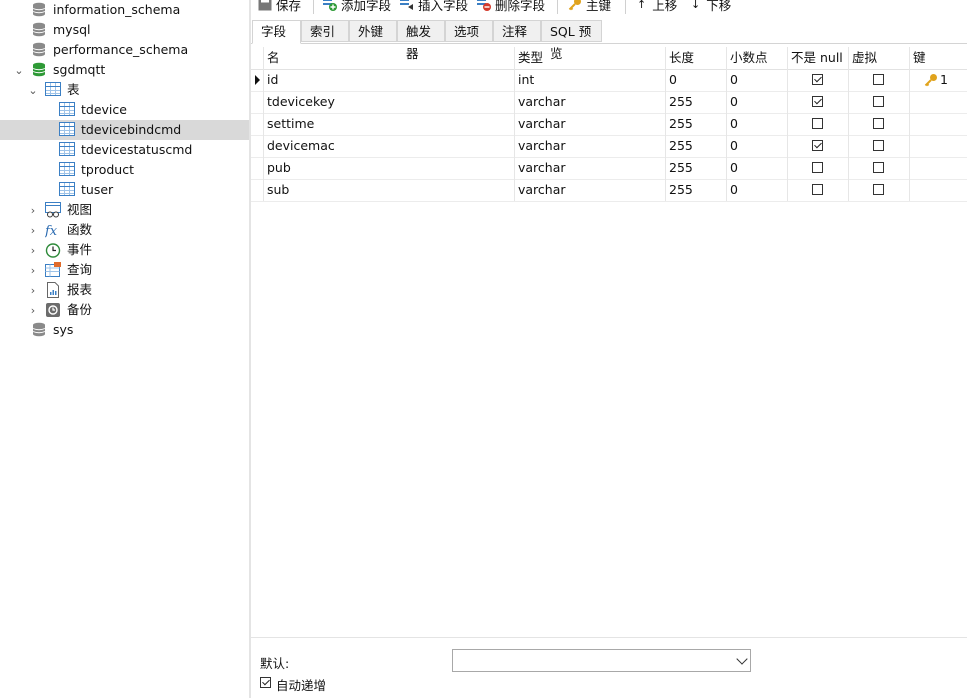 This screenshot has width=967, height=699. I want to click on tree-item-sys: sys, so click(124, 330).